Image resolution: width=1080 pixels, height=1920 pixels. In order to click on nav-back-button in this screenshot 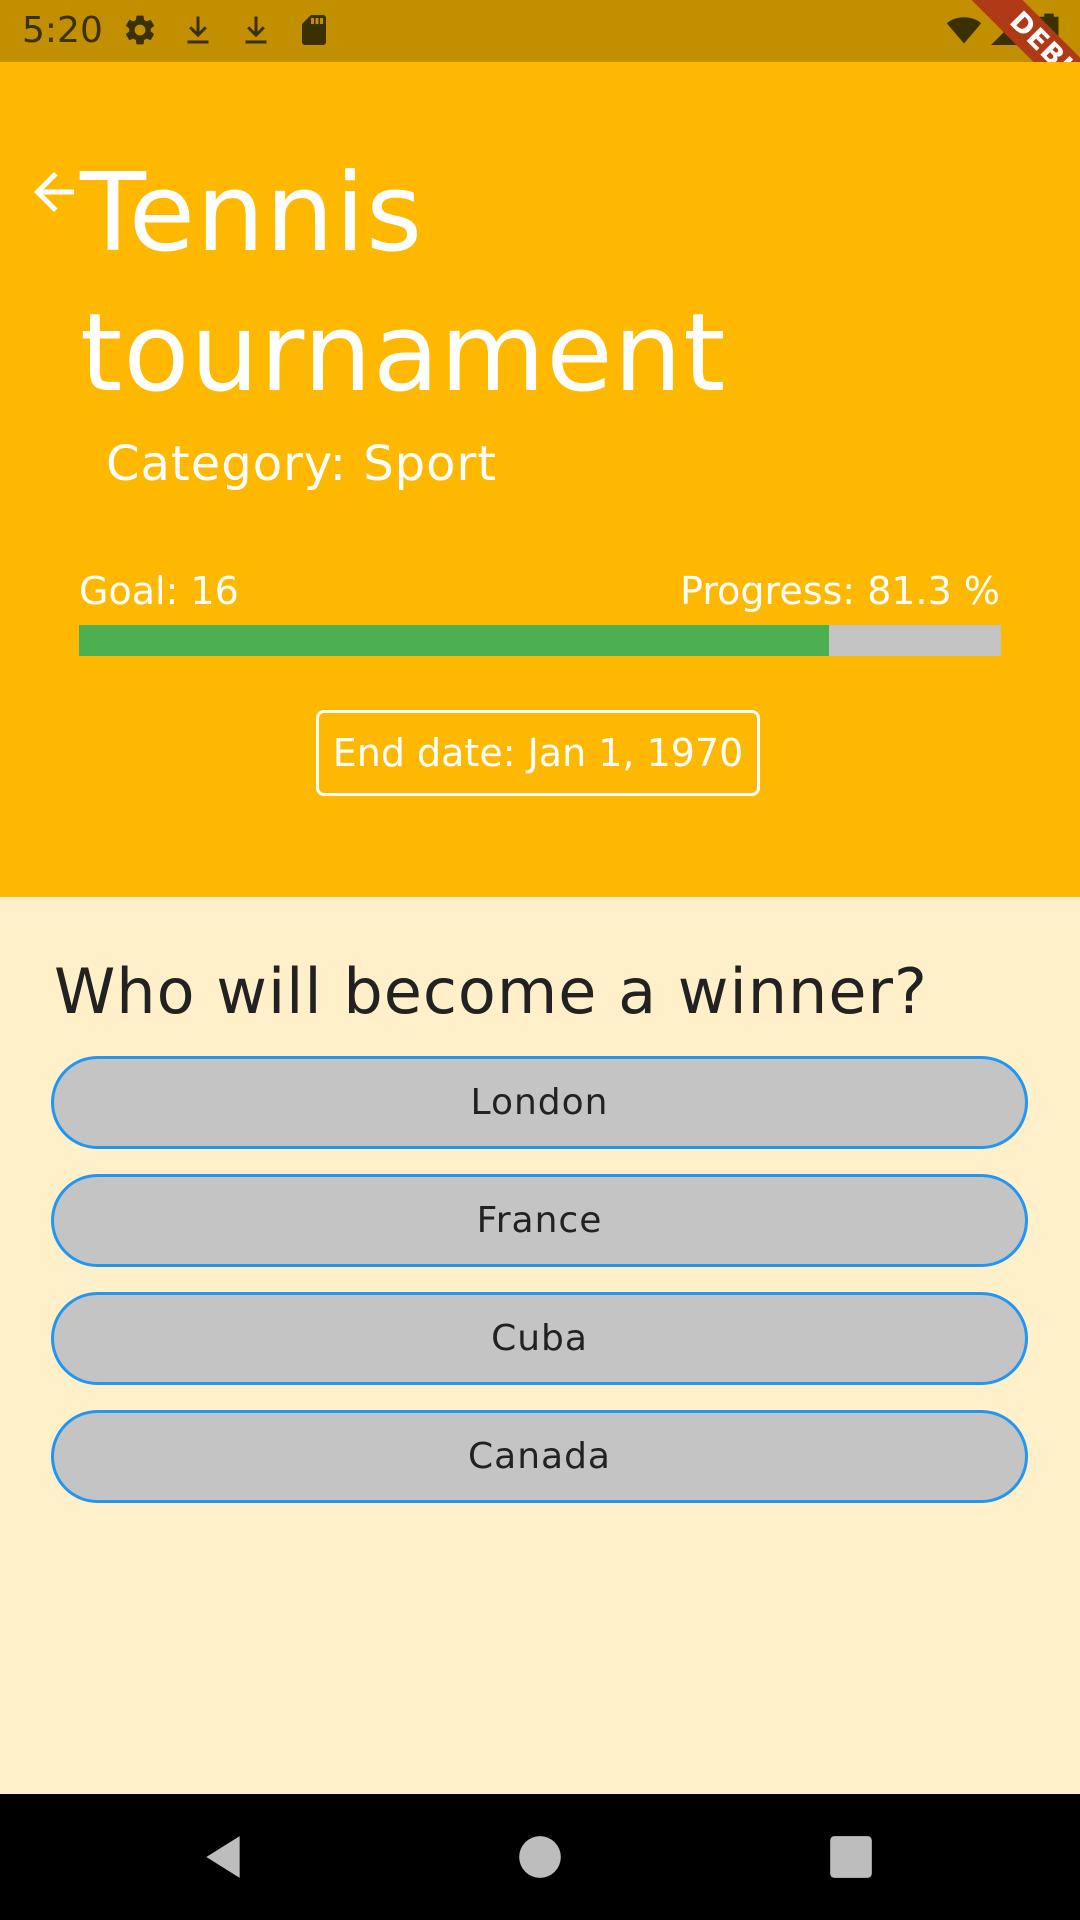, I will do `click(223, 1859)`.